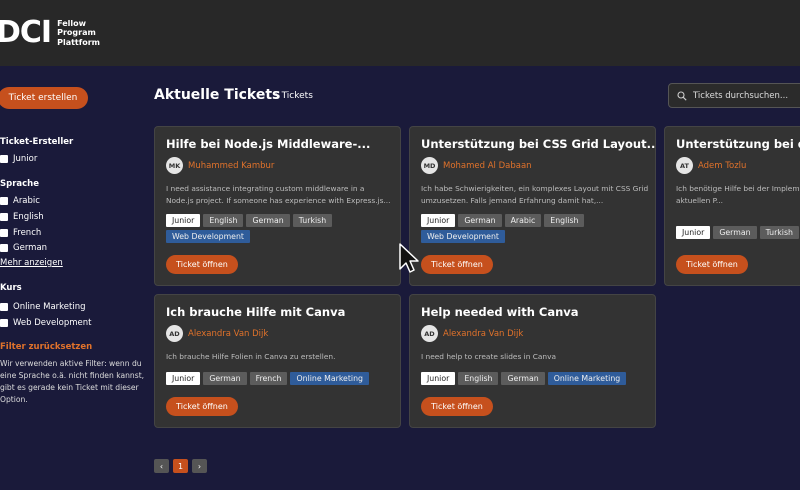 Image resolution: width=800 pixels, height=490 pixels. I want to click on pagination: ‹ 1 ›, so click(180, 466).